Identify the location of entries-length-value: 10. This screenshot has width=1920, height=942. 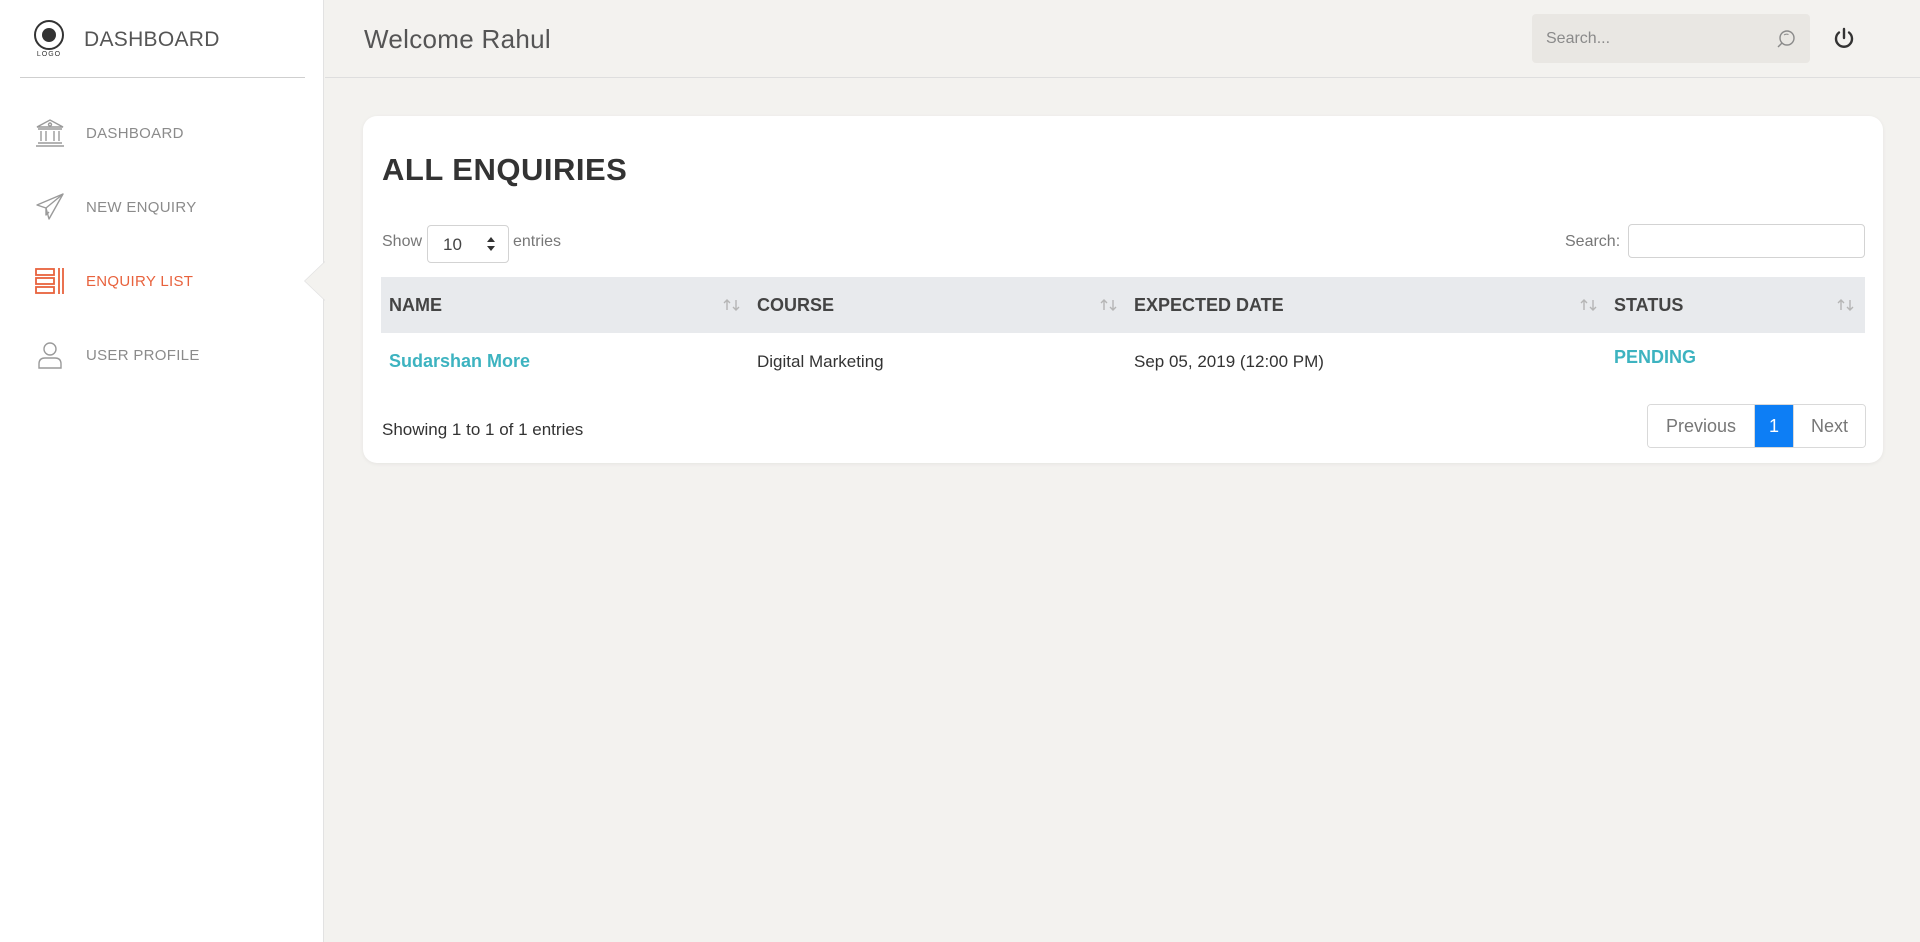
(452, 244).